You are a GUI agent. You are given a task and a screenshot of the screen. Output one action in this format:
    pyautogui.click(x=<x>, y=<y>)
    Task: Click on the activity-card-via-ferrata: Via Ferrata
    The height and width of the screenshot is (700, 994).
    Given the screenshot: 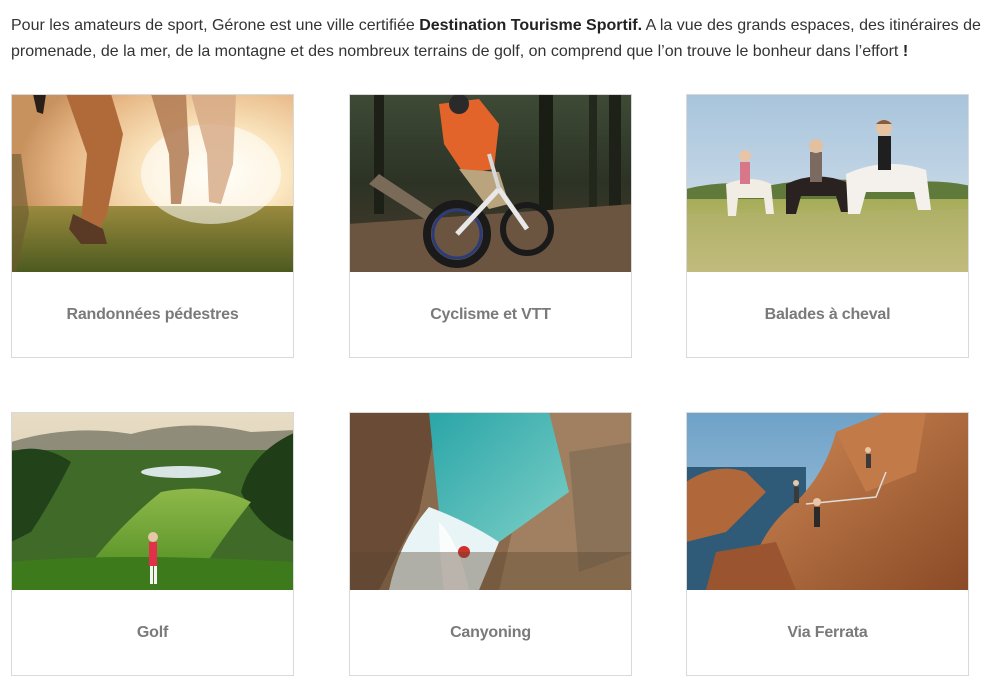 What is the action you would take?
    pyautogui.click(x=827, y=544)
    